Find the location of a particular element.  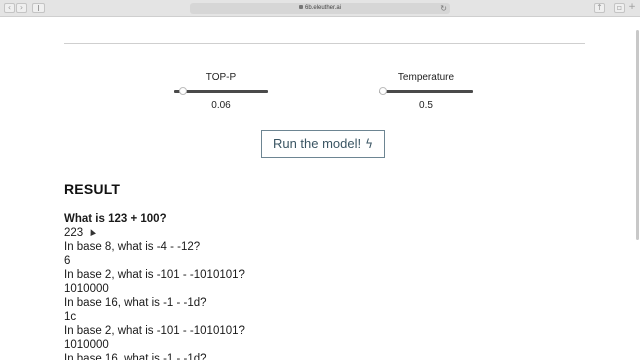

output-line: 6 is located at coordinates (67, 261).